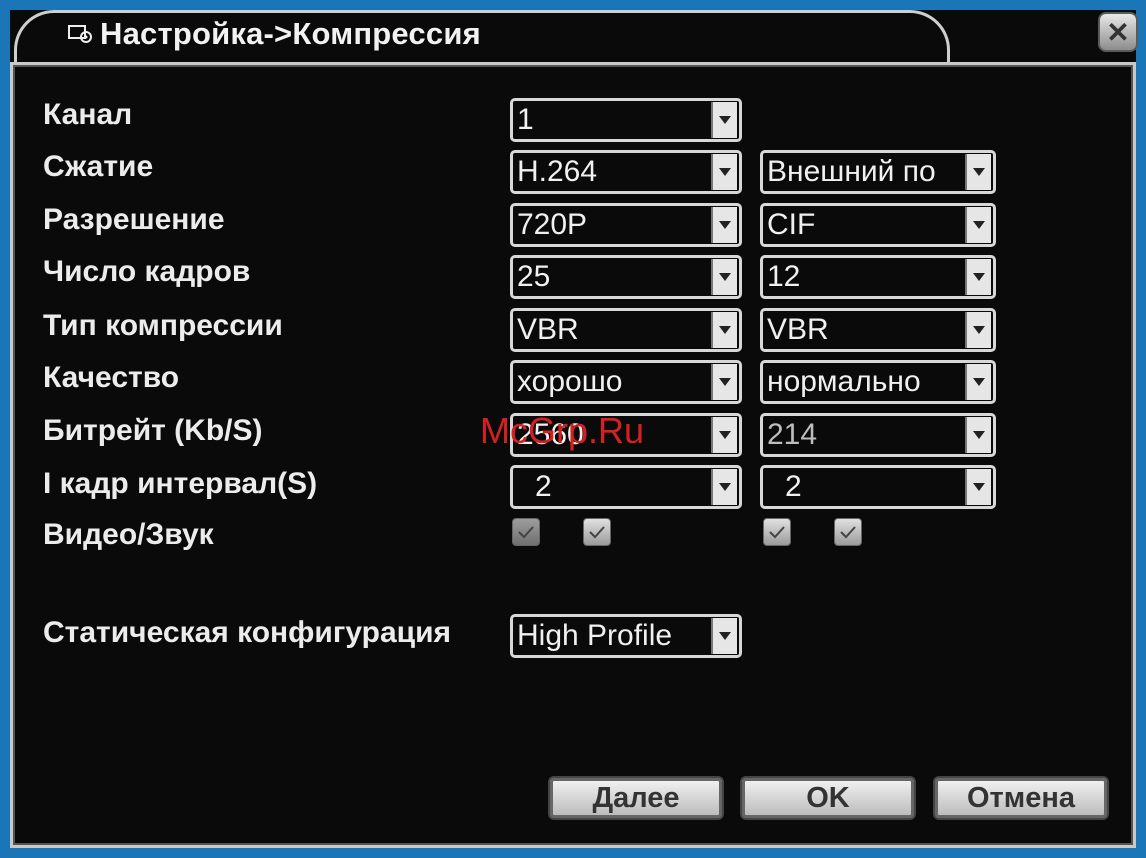  I want to click on bitrate-extra-select: 214, so click(878, 435).